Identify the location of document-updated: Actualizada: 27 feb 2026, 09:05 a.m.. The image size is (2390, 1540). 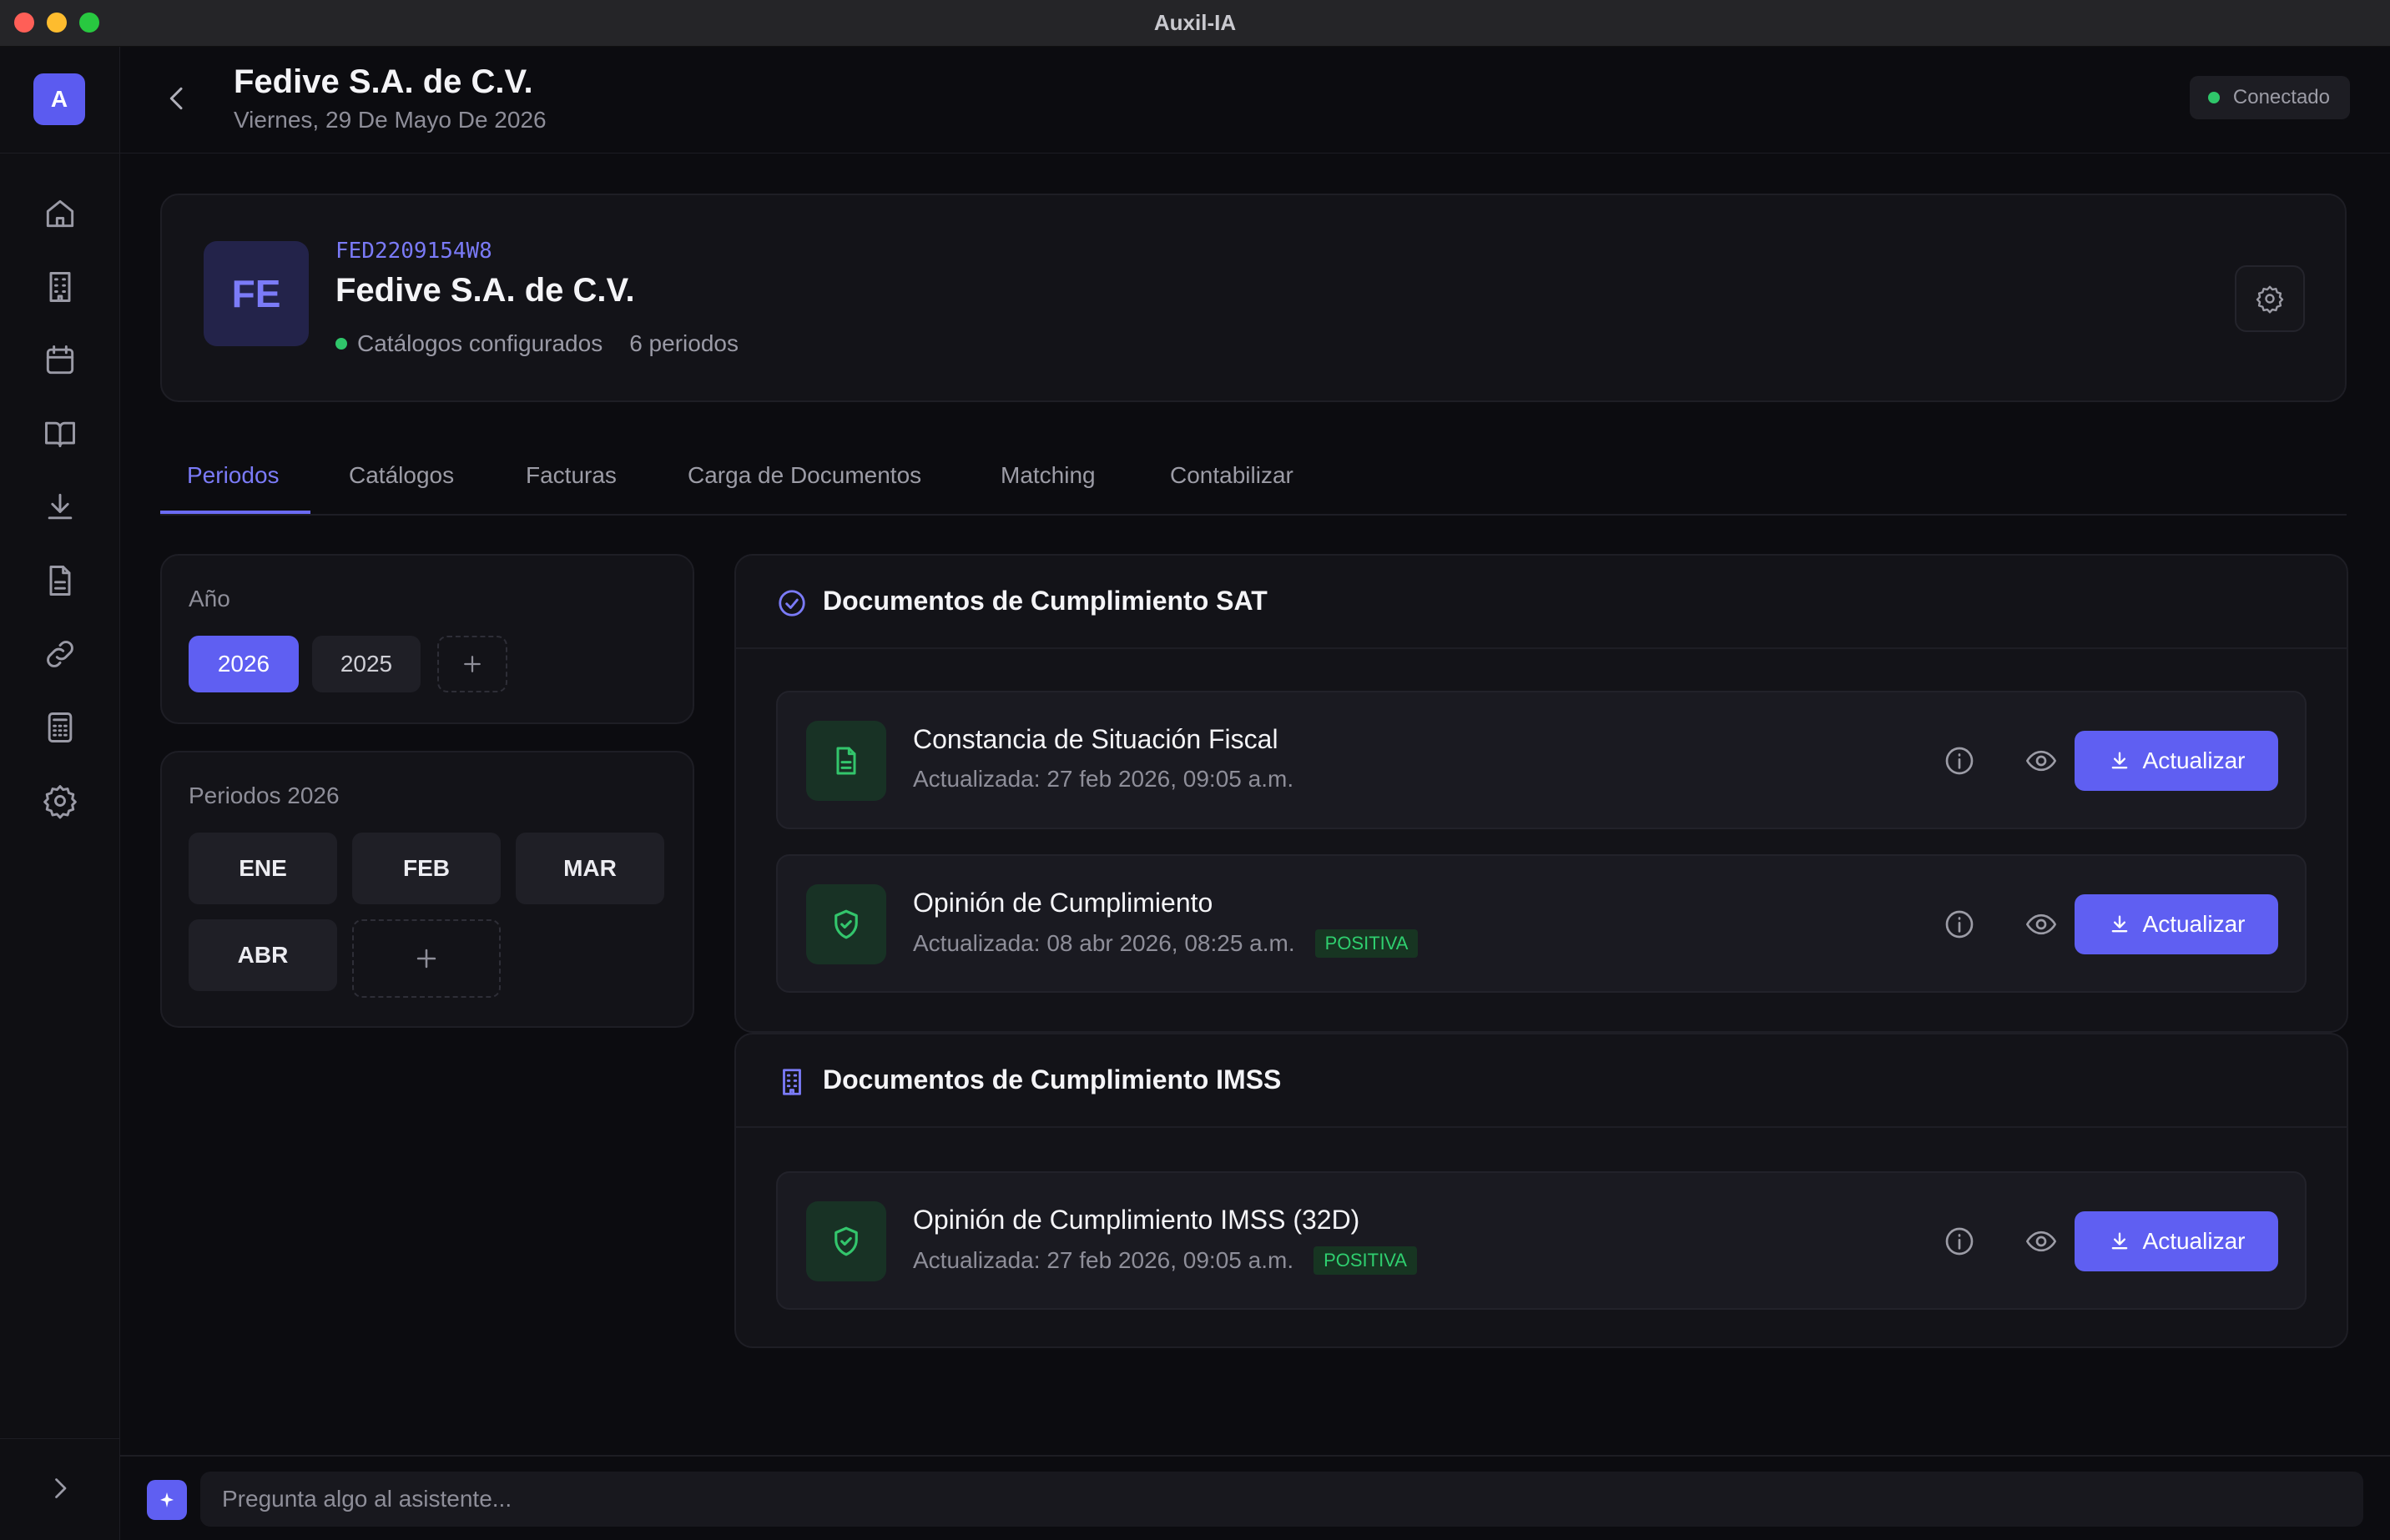
(1103, 779).